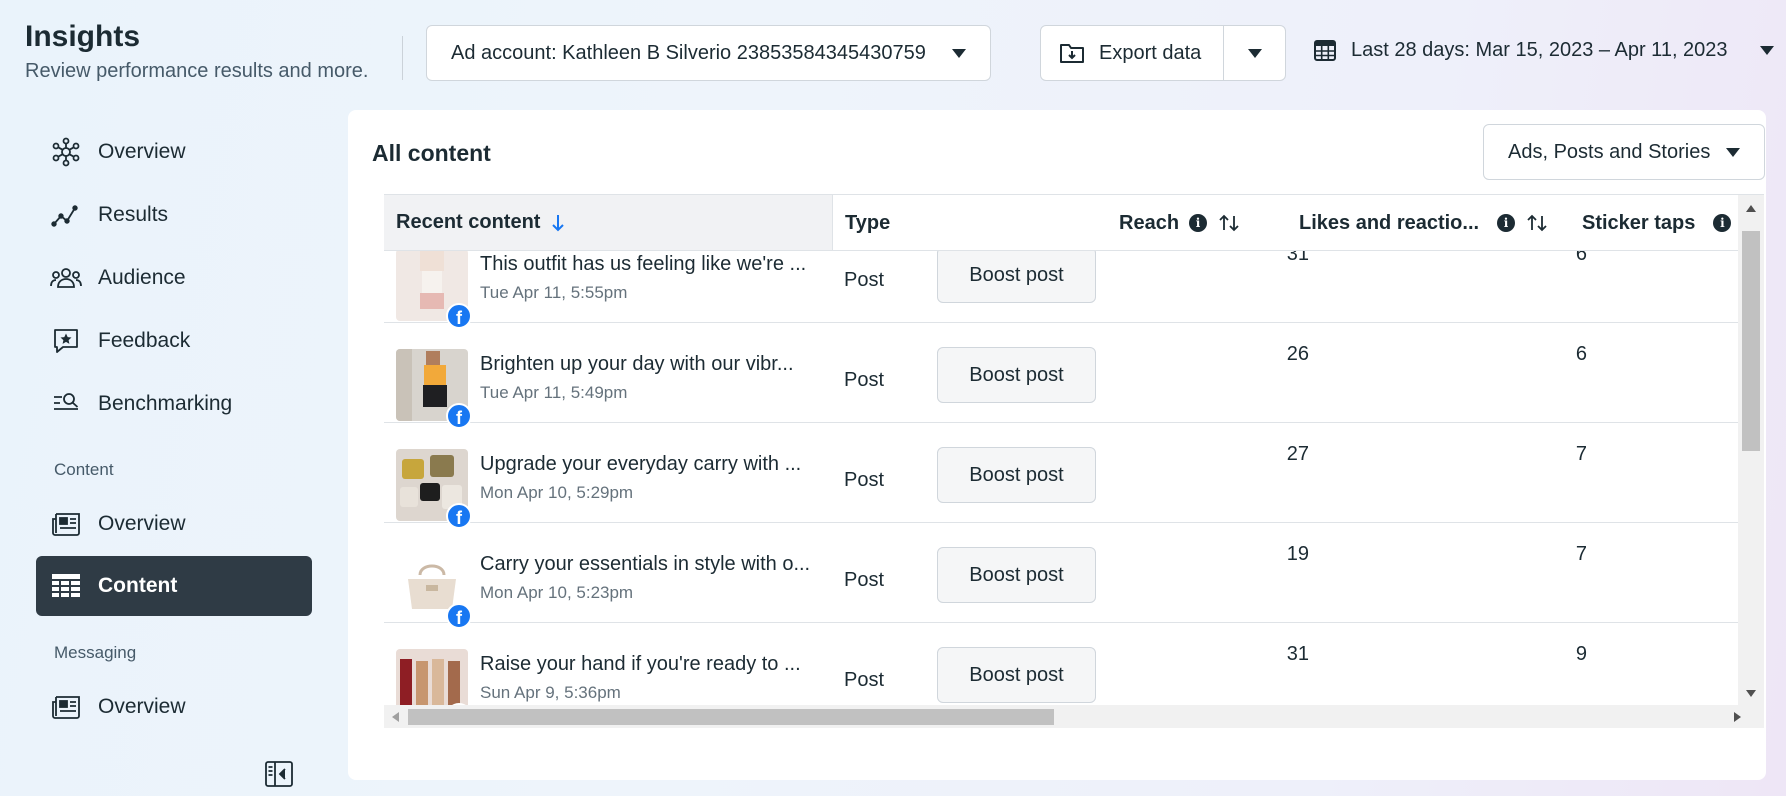 The height and width of the screenshot is (796, 1786). I want to click on sidebar-item-label: Feedback, so click(144, 340).